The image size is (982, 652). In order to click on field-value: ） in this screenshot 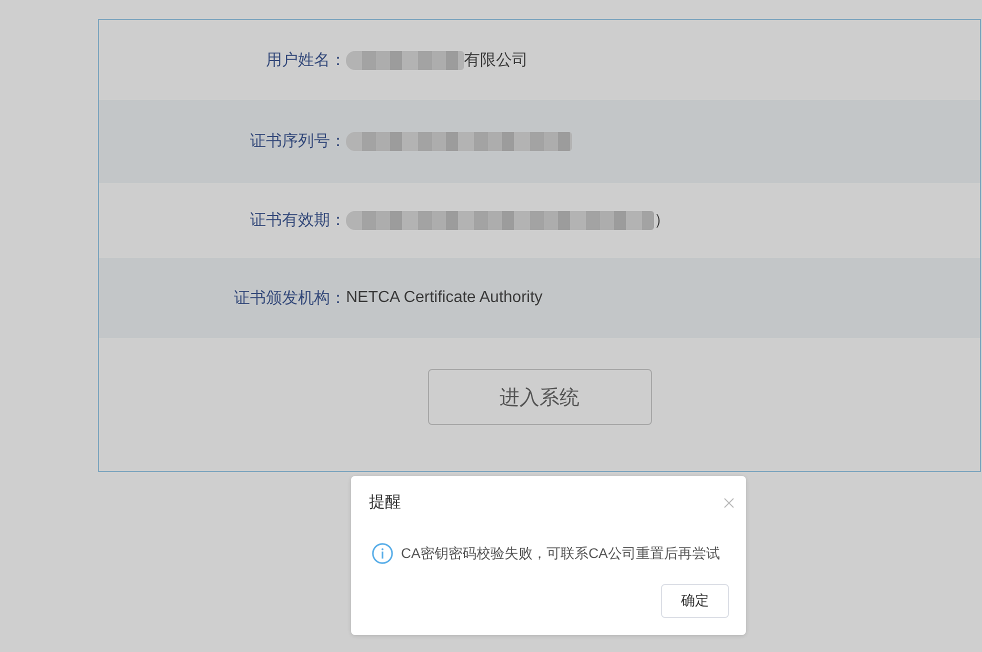, I will do `click(662, 221)`.